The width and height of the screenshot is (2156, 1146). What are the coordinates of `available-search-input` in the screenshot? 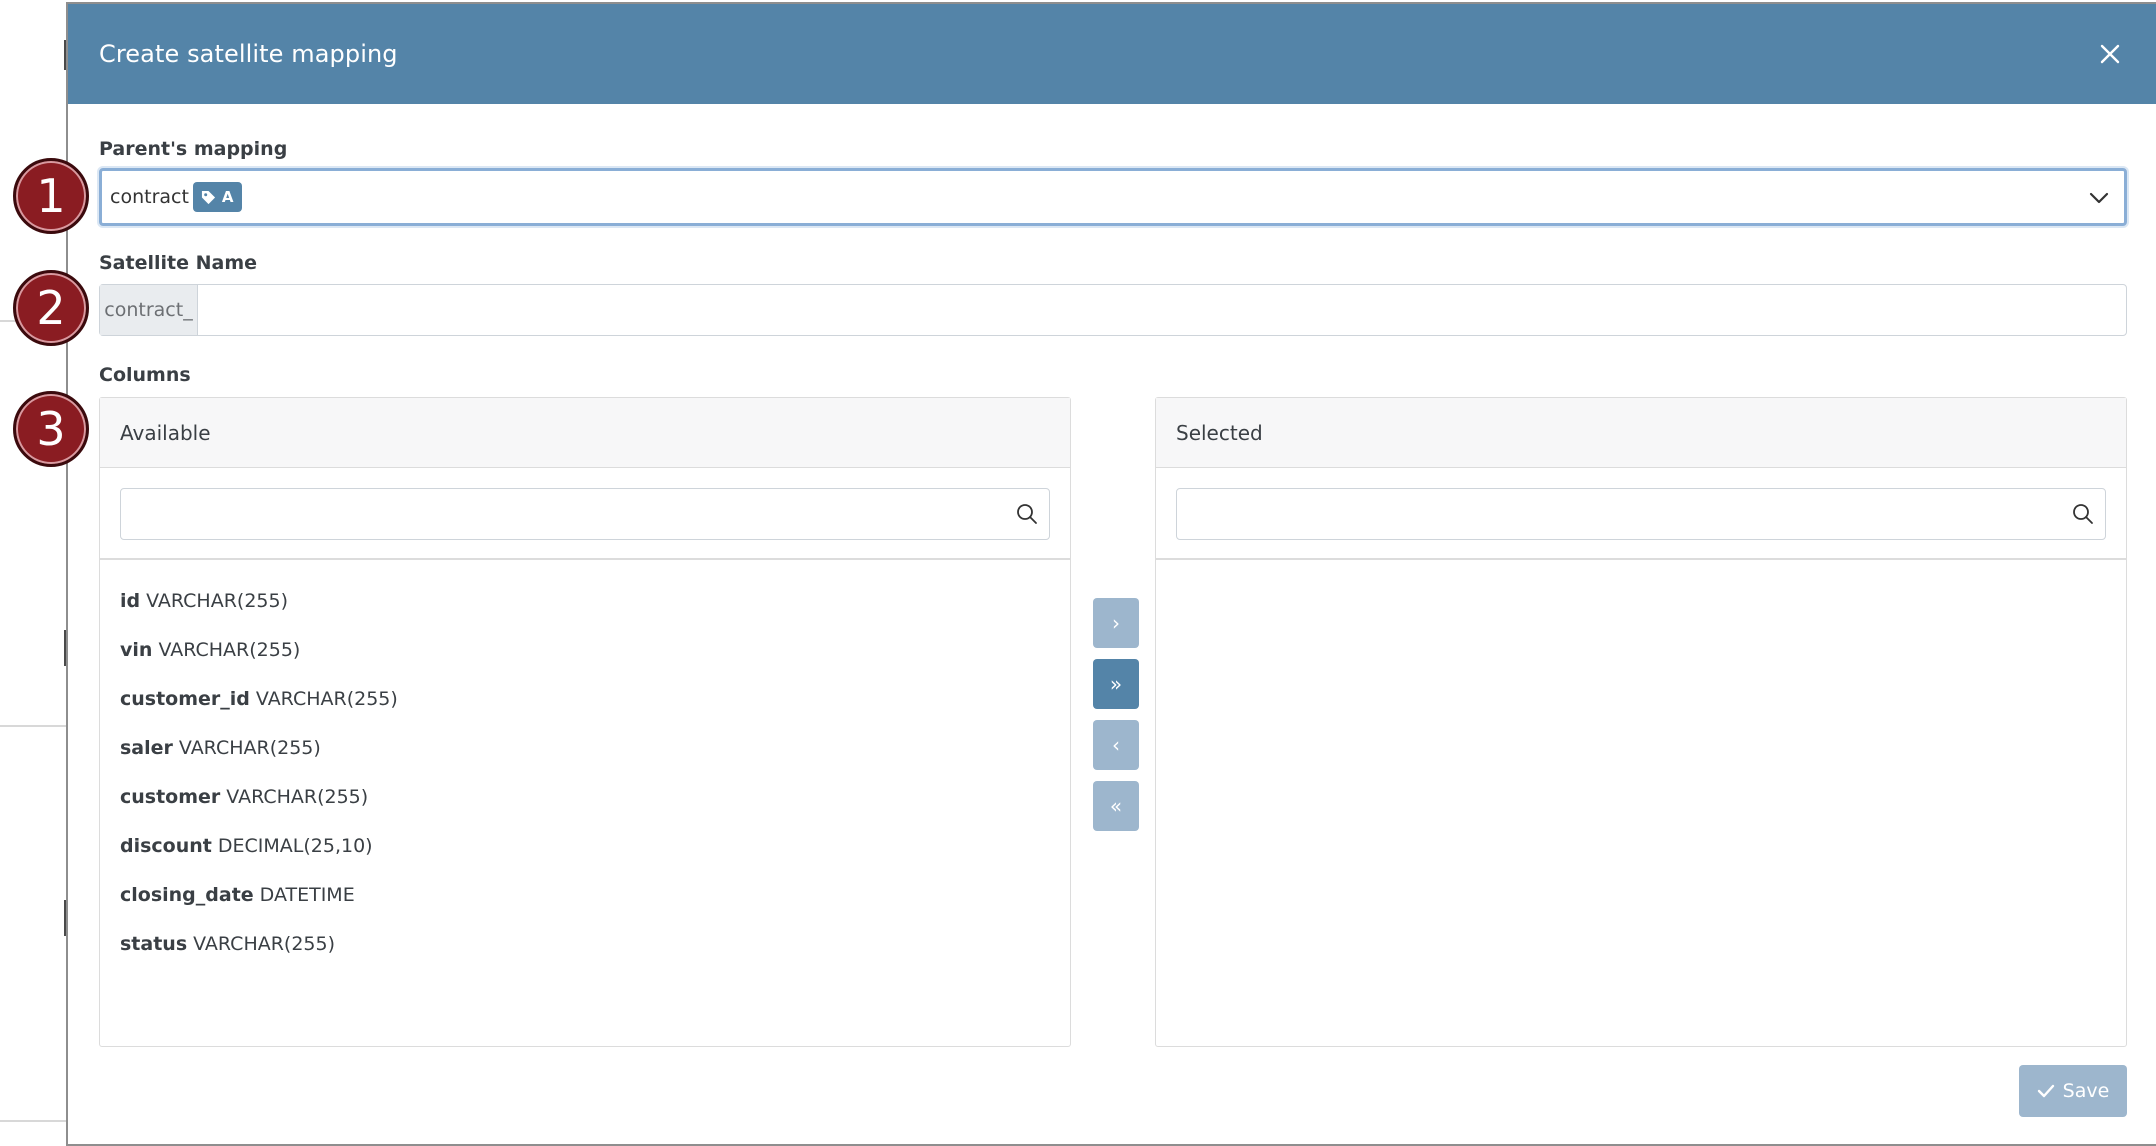 It's located at (568, 514).